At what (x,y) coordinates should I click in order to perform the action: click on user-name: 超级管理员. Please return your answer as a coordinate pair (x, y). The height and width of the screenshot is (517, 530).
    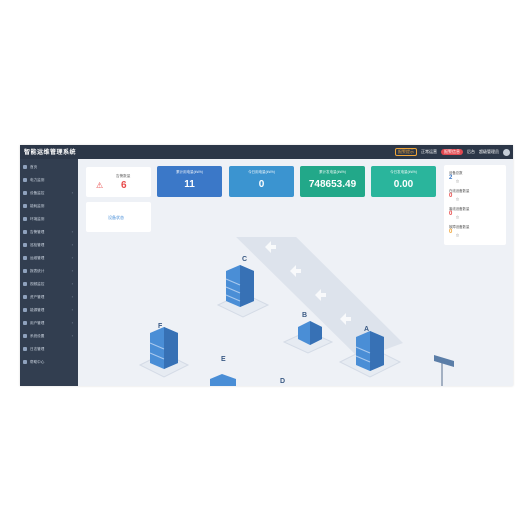
    Looking at the image, I should click on (489, 152).